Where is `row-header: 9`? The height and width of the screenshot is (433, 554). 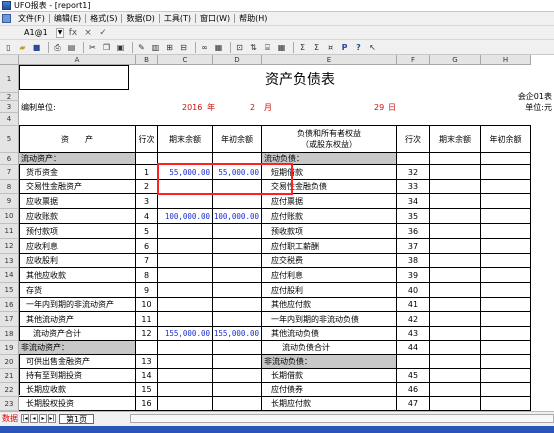 row-header: 9 is located at coordinates (9, 201).